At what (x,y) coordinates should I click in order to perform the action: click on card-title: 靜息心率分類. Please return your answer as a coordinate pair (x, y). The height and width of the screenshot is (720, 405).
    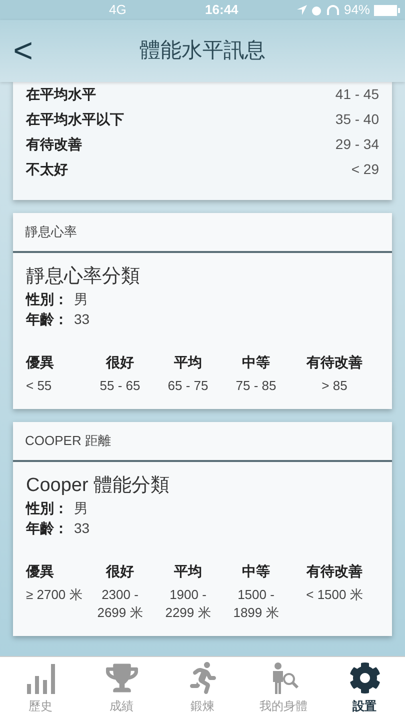
    Looking at the image, I should click on (83, 277).